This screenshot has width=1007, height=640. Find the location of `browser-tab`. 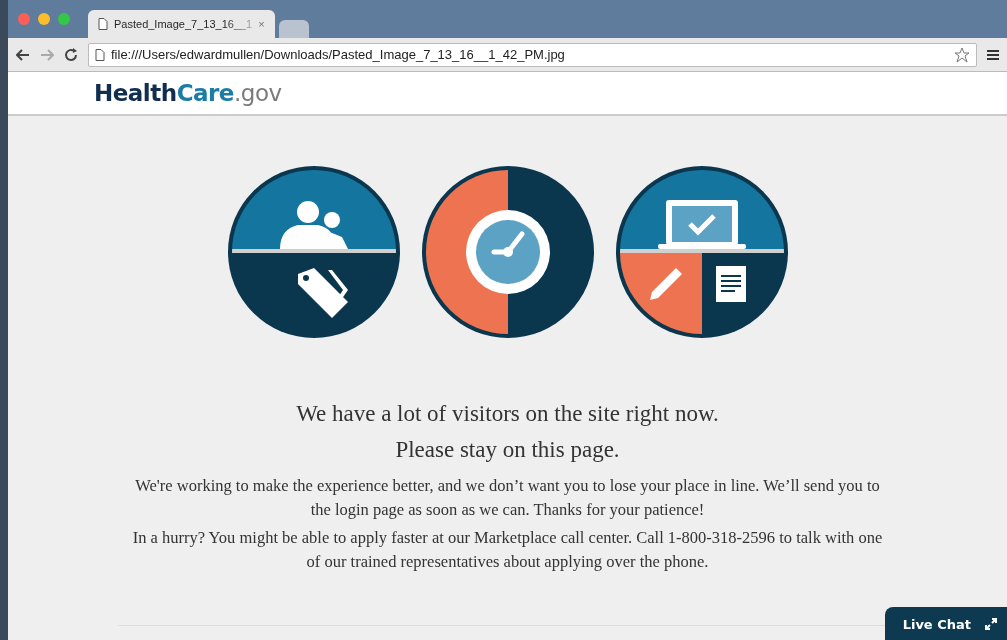

browser-tab is located at coordinates (293, 29).